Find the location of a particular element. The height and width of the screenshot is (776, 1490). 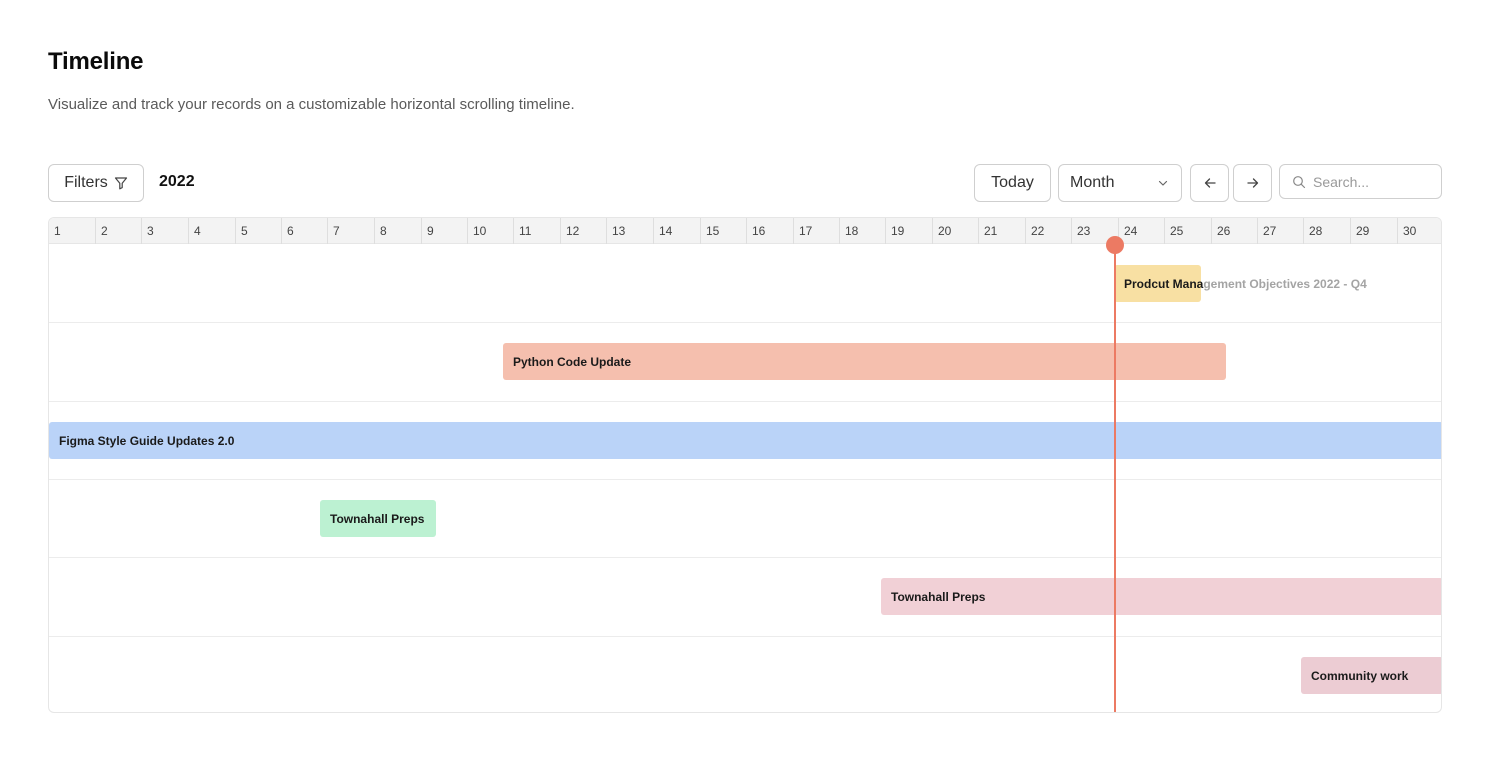

day-cell: 10 is located at coordinates (490, 231).